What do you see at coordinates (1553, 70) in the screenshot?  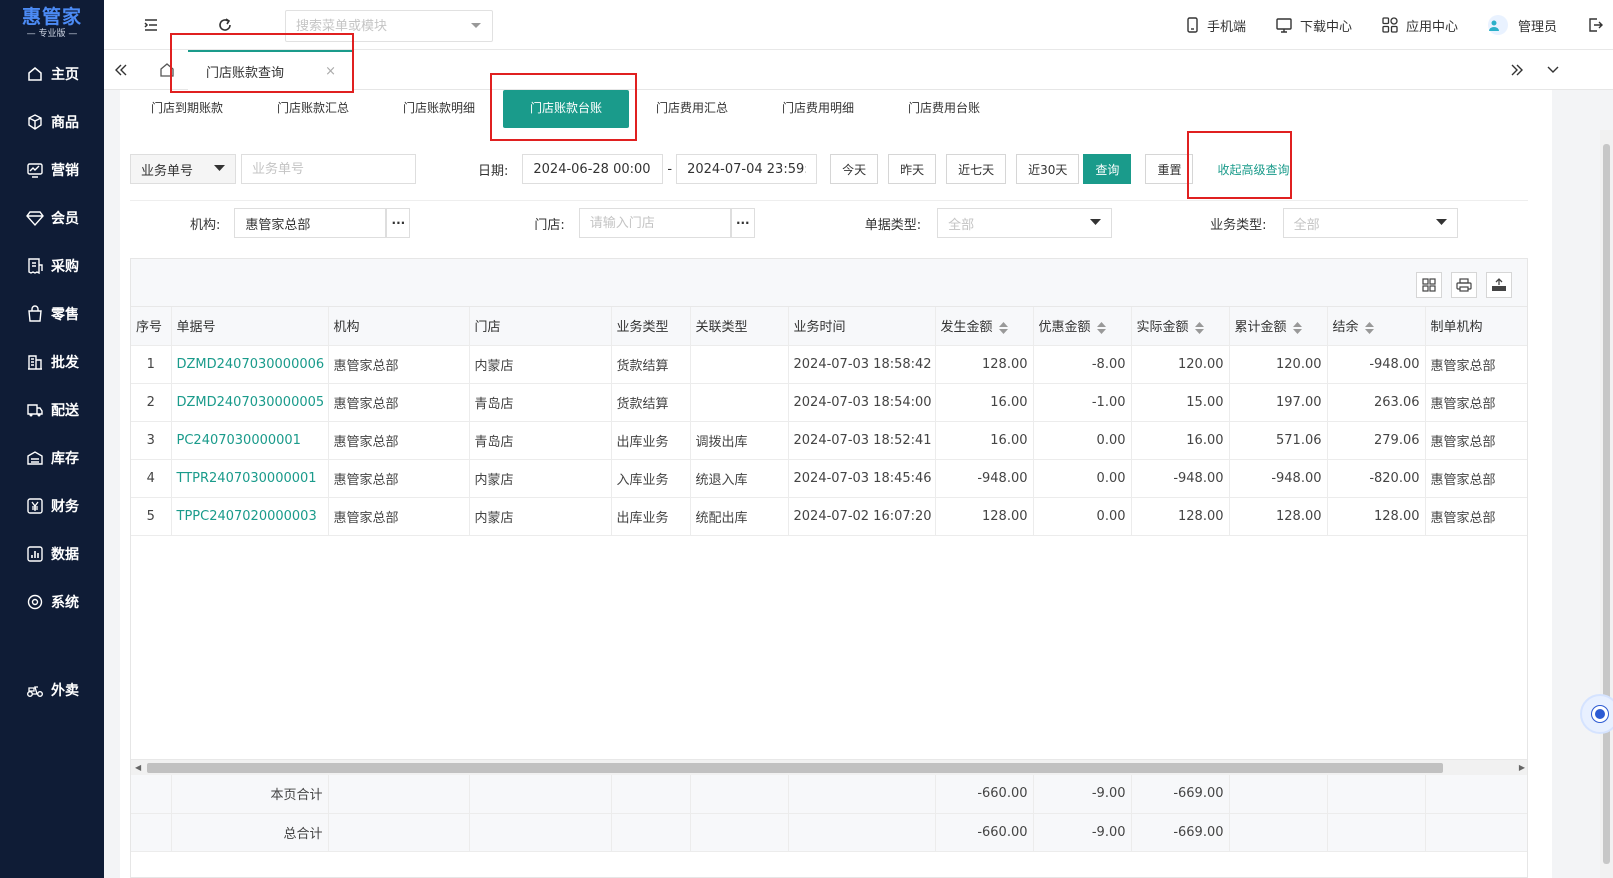 I see `tabs-dropdown` at bounding box center [1553, 70].